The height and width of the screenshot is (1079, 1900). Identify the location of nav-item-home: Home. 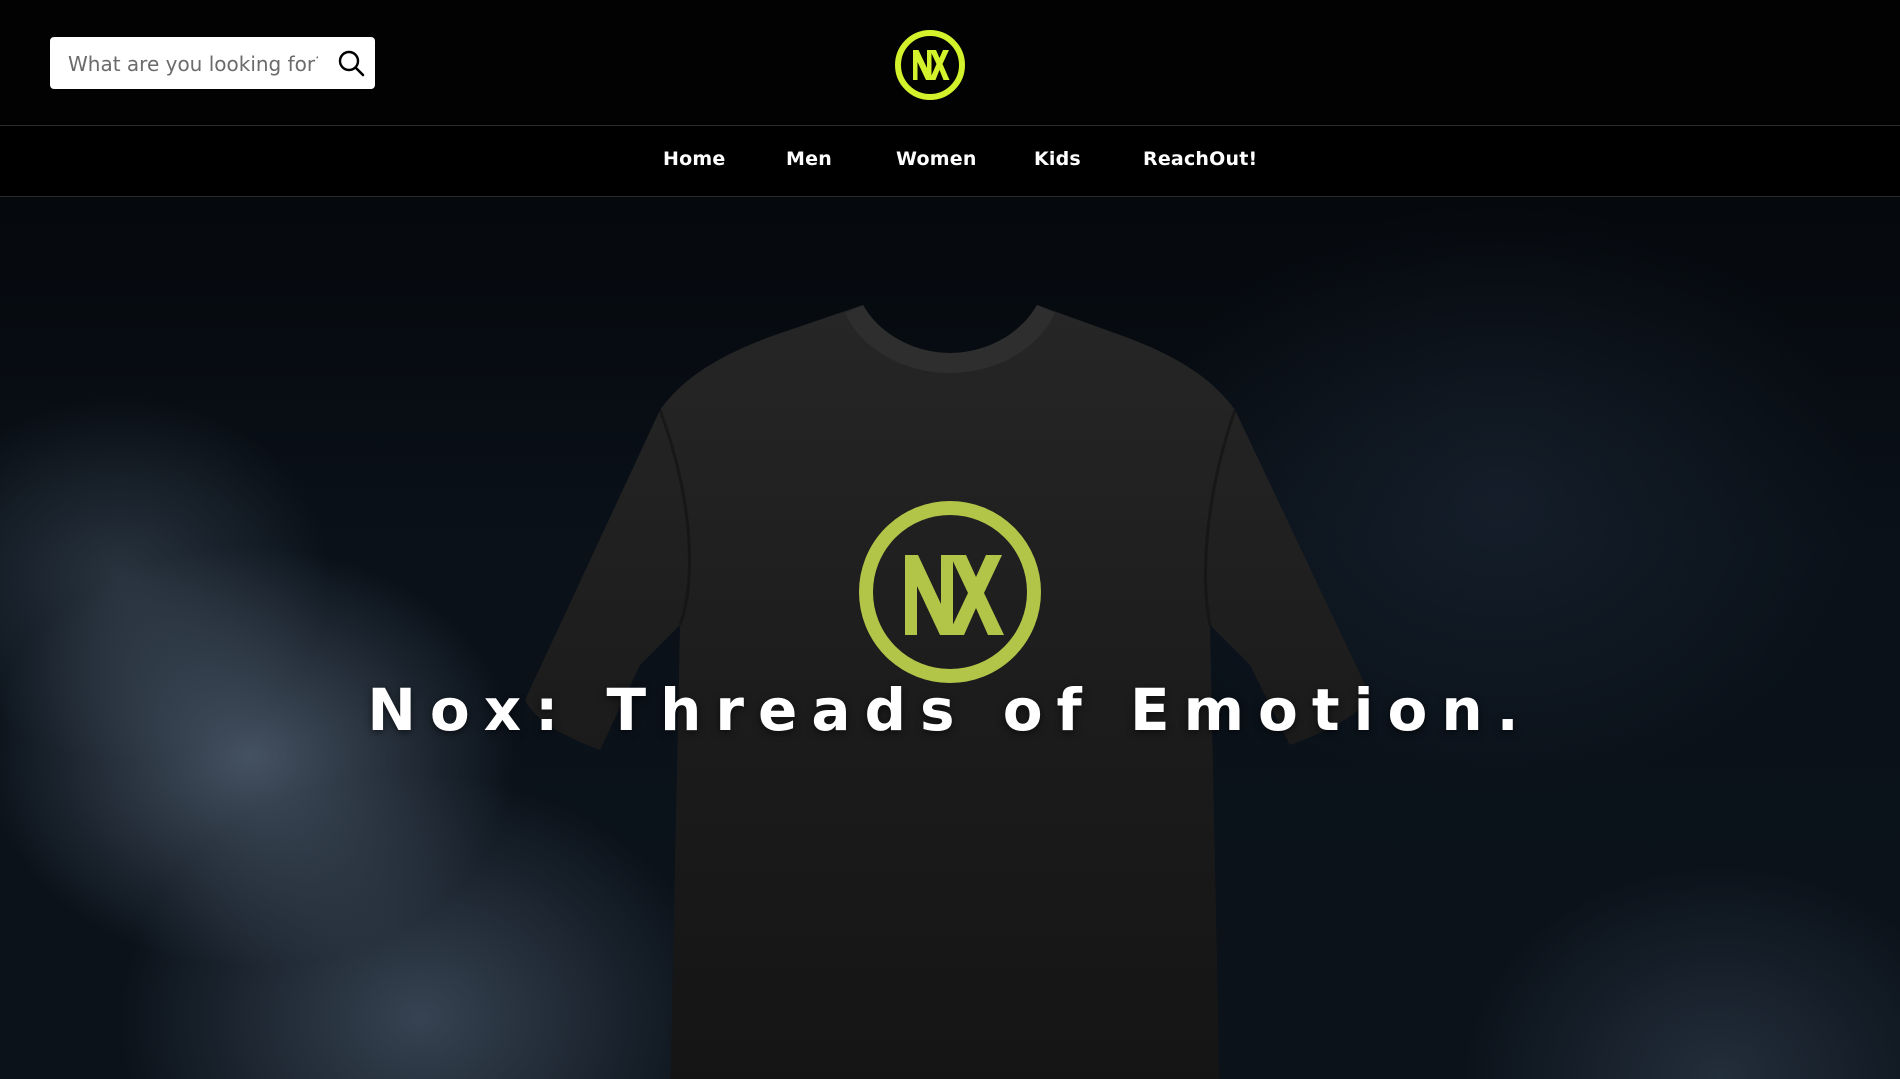
(694, 159).